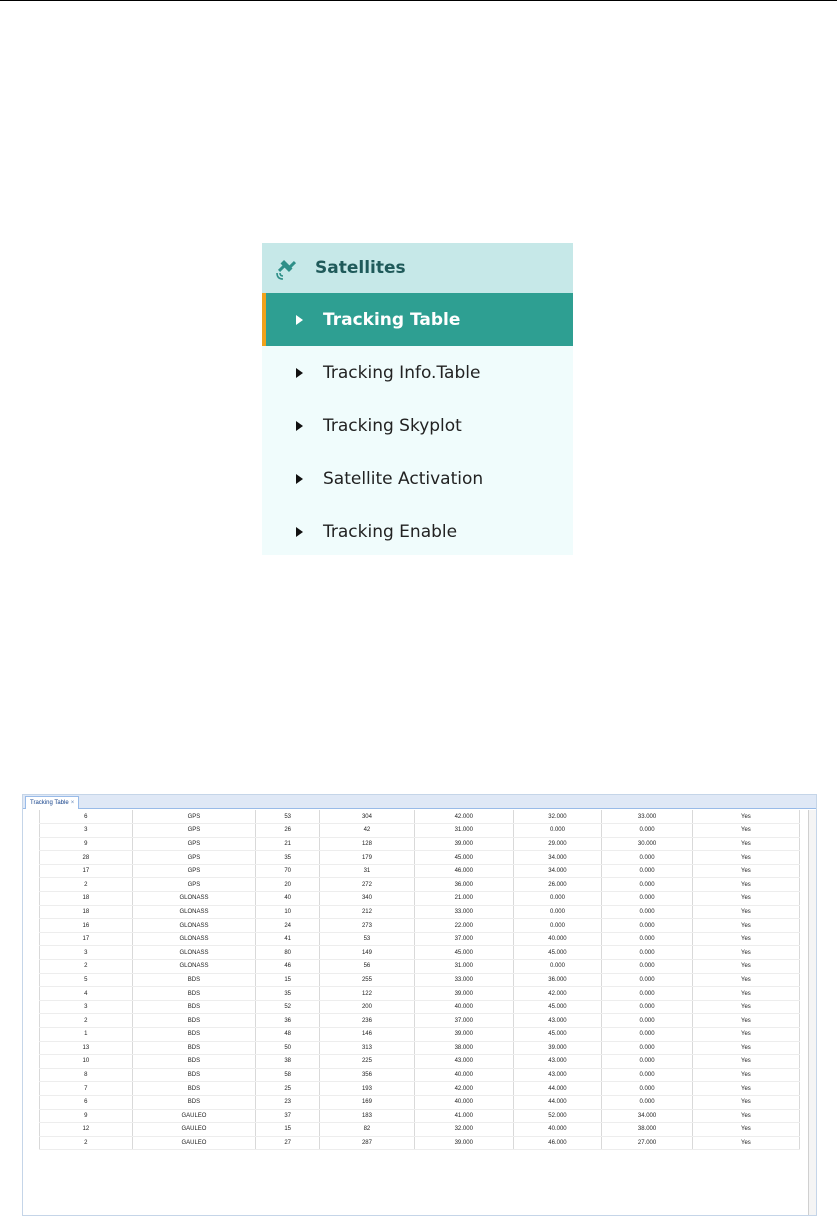 This screenshot has height=1216, width=837. Describe the element at coordinates (417, 319) in the screenshot. I see `menu-item-tracking-table: Tracking Table` at that location.